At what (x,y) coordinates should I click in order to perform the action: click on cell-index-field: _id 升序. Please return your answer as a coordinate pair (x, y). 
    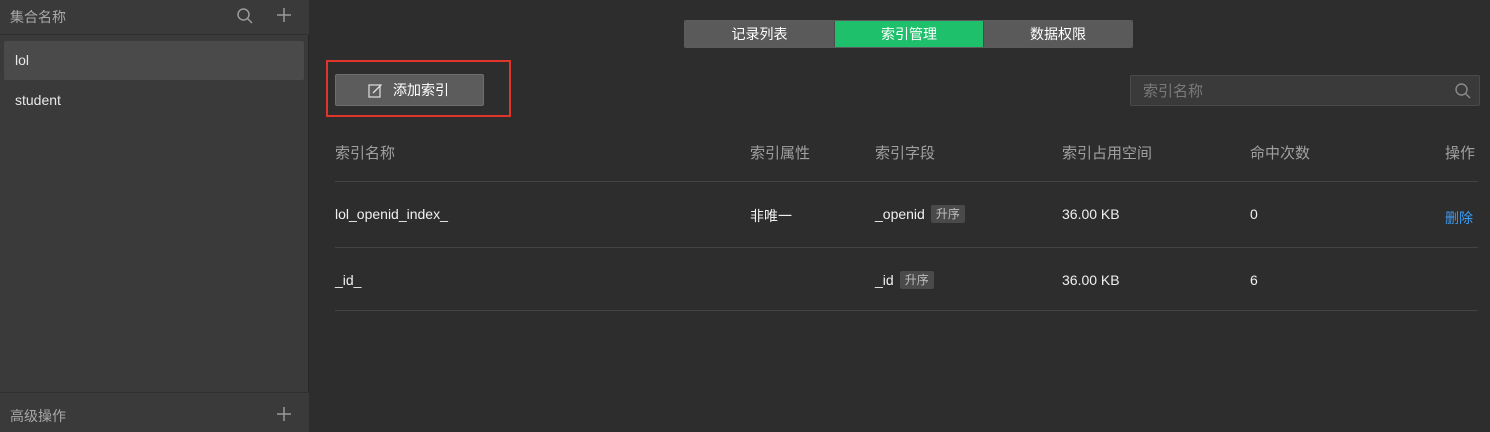
    Looking at the image, I should click on (904, 280).